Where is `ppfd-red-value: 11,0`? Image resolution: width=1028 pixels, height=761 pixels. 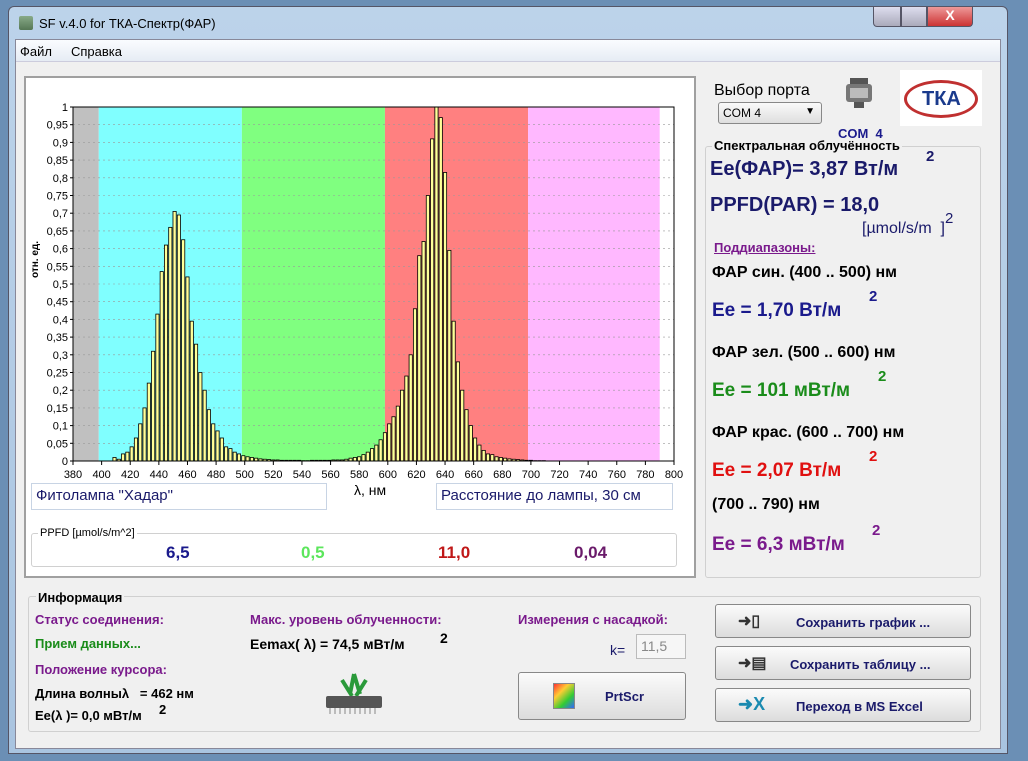 ppfd-red-value: 11,0 is located at coordinates (454, 552).